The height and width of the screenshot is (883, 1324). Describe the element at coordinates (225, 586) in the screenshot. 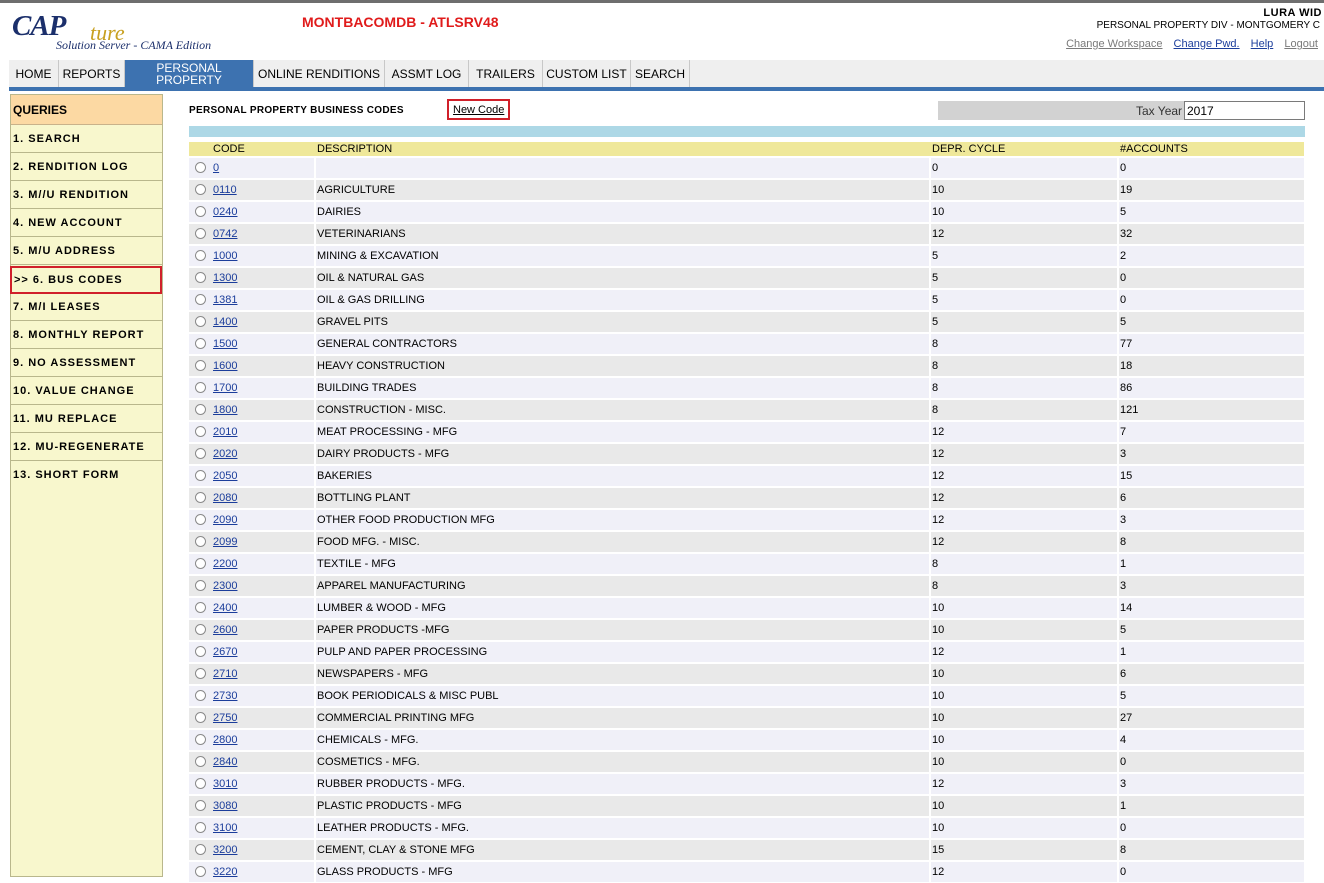

I see `code-link: 2300` at that location.